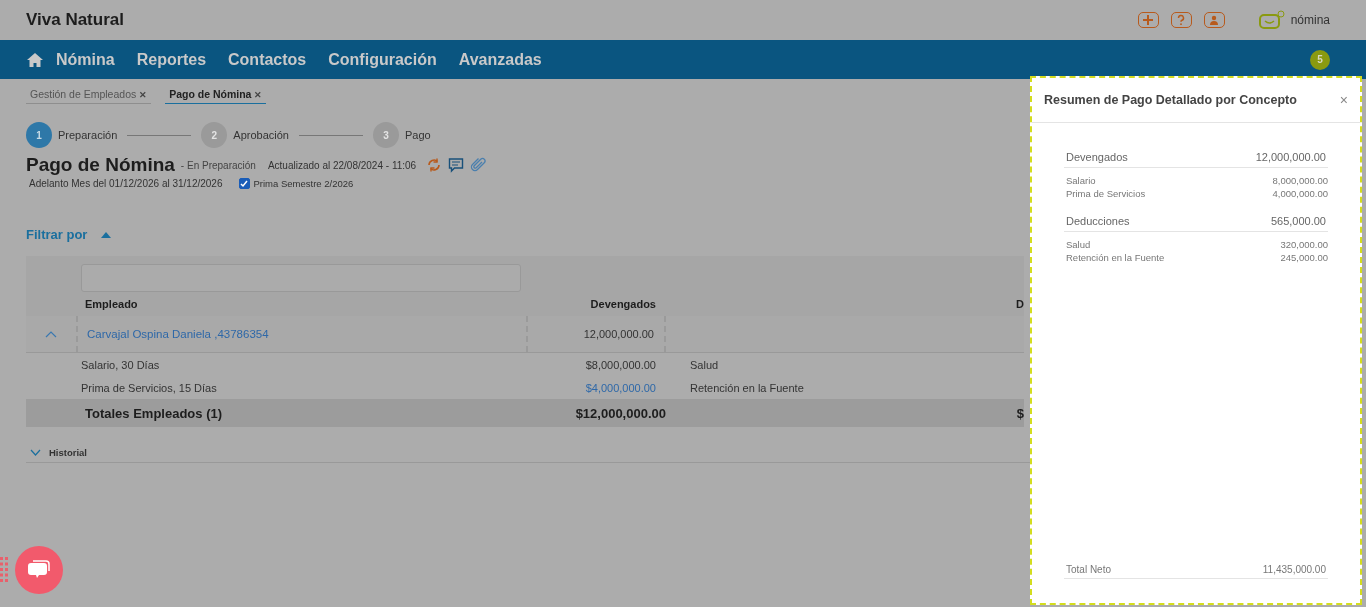 The height and width of the screenshot is (607, 1366). I want to click on smile-logo-icon, so click(1271, 20).